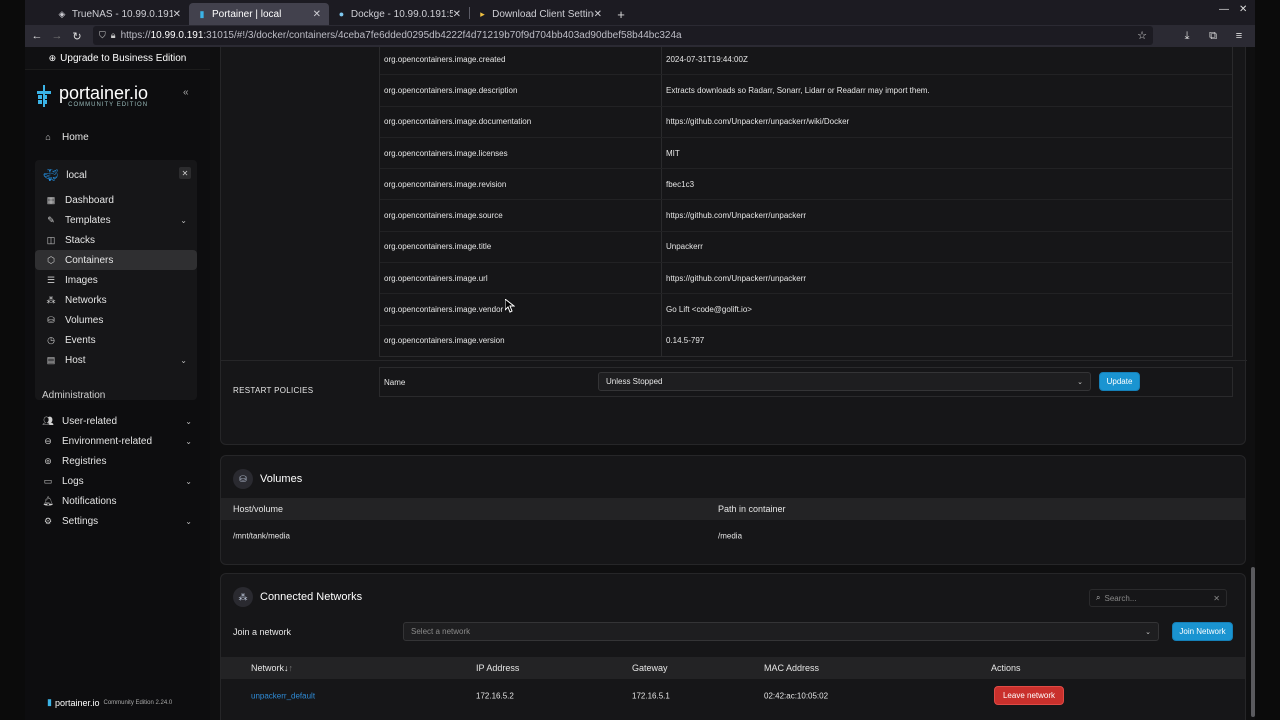 This screenshot has height=720, width=1280. Describe the element at coordinates (283, 696) in the screenshot. I see `network-name-link: unpackerr_default` at that location.